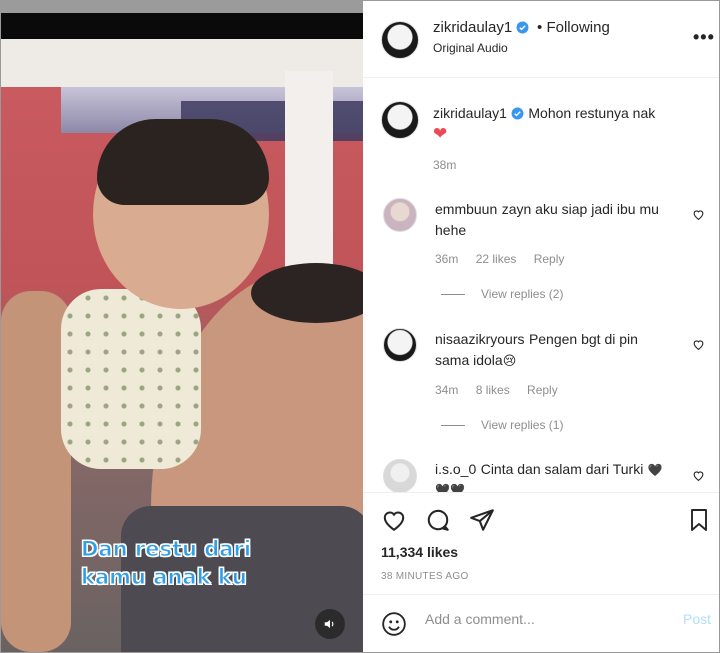 Image resolution: width=720 pixels, height=653 pixels. Describe the element at coordinates (394, 520) in the screenshot. I see `like-heart-icon` at that location.